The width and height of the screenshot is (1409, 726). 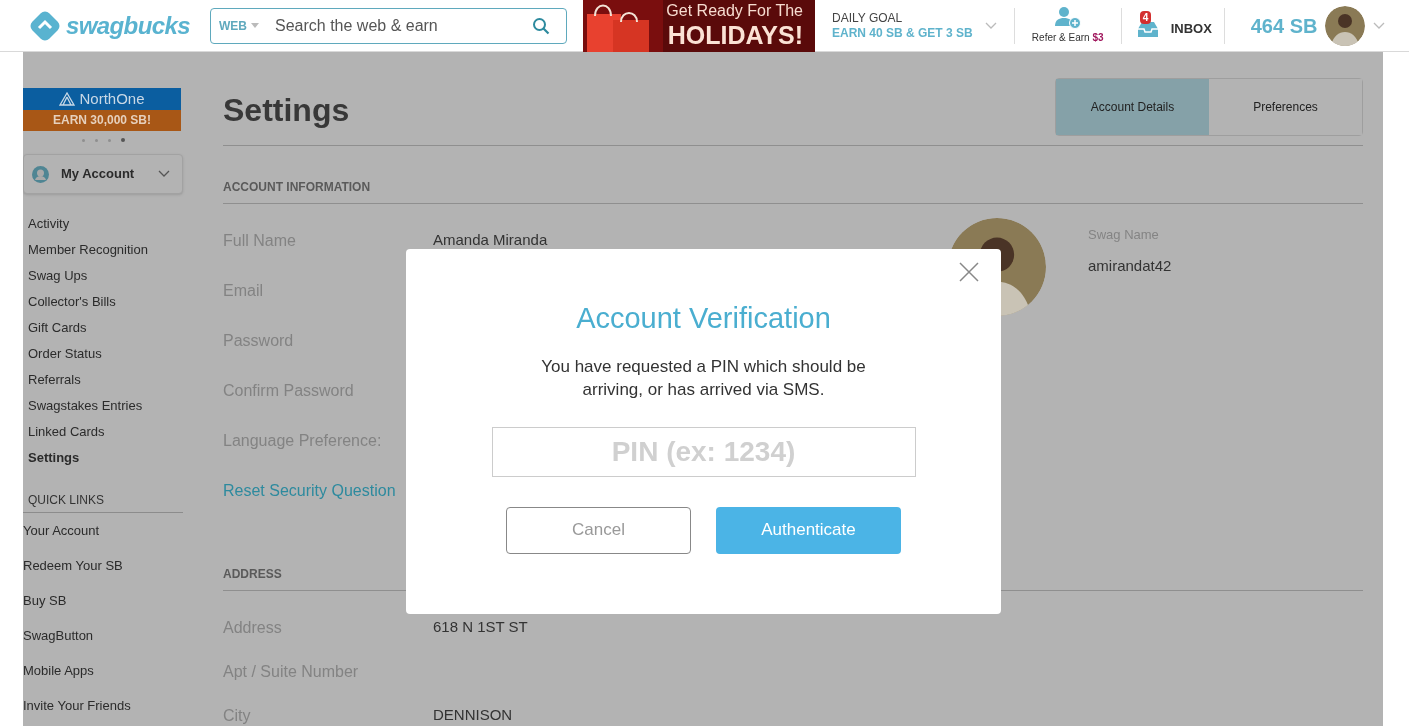 I want to click on balance: 464 SB, so click(x=1284, y=26).